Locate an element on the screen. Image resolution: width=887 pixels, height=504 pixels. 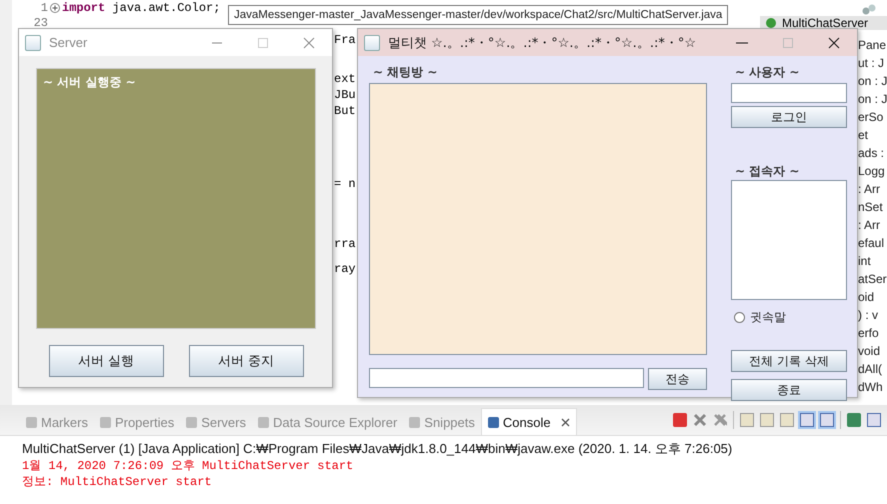
code-fragment: JBu is located at coordinates (345, 95).